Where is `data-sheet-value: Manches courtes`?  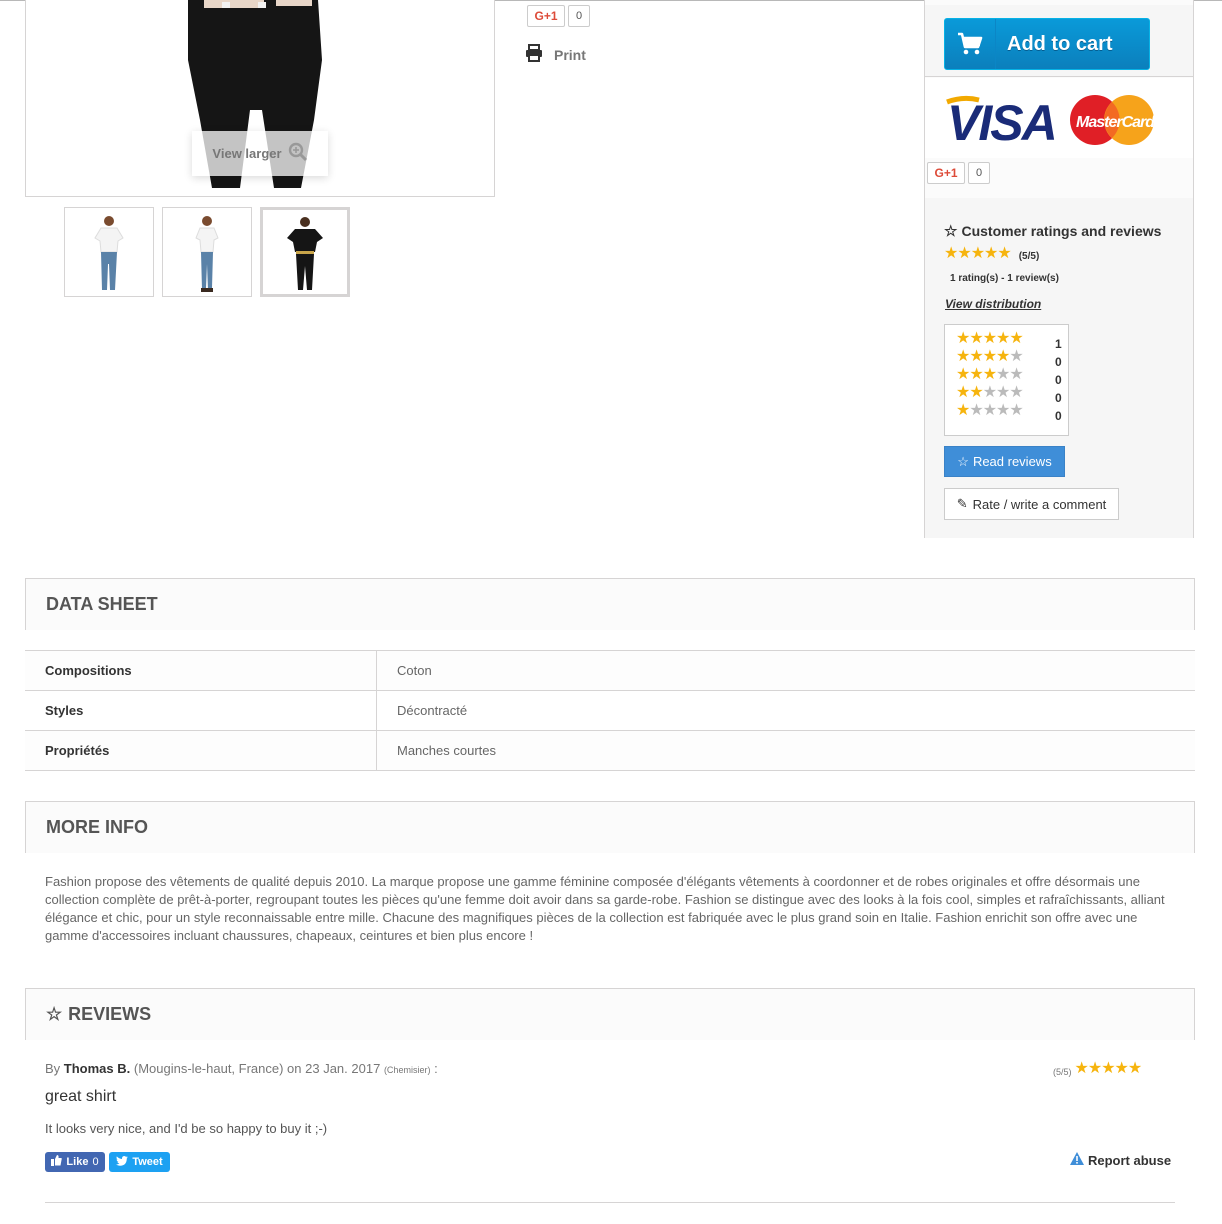 data-sheet-value: Manches courtes is located at coordinates (446, 750).